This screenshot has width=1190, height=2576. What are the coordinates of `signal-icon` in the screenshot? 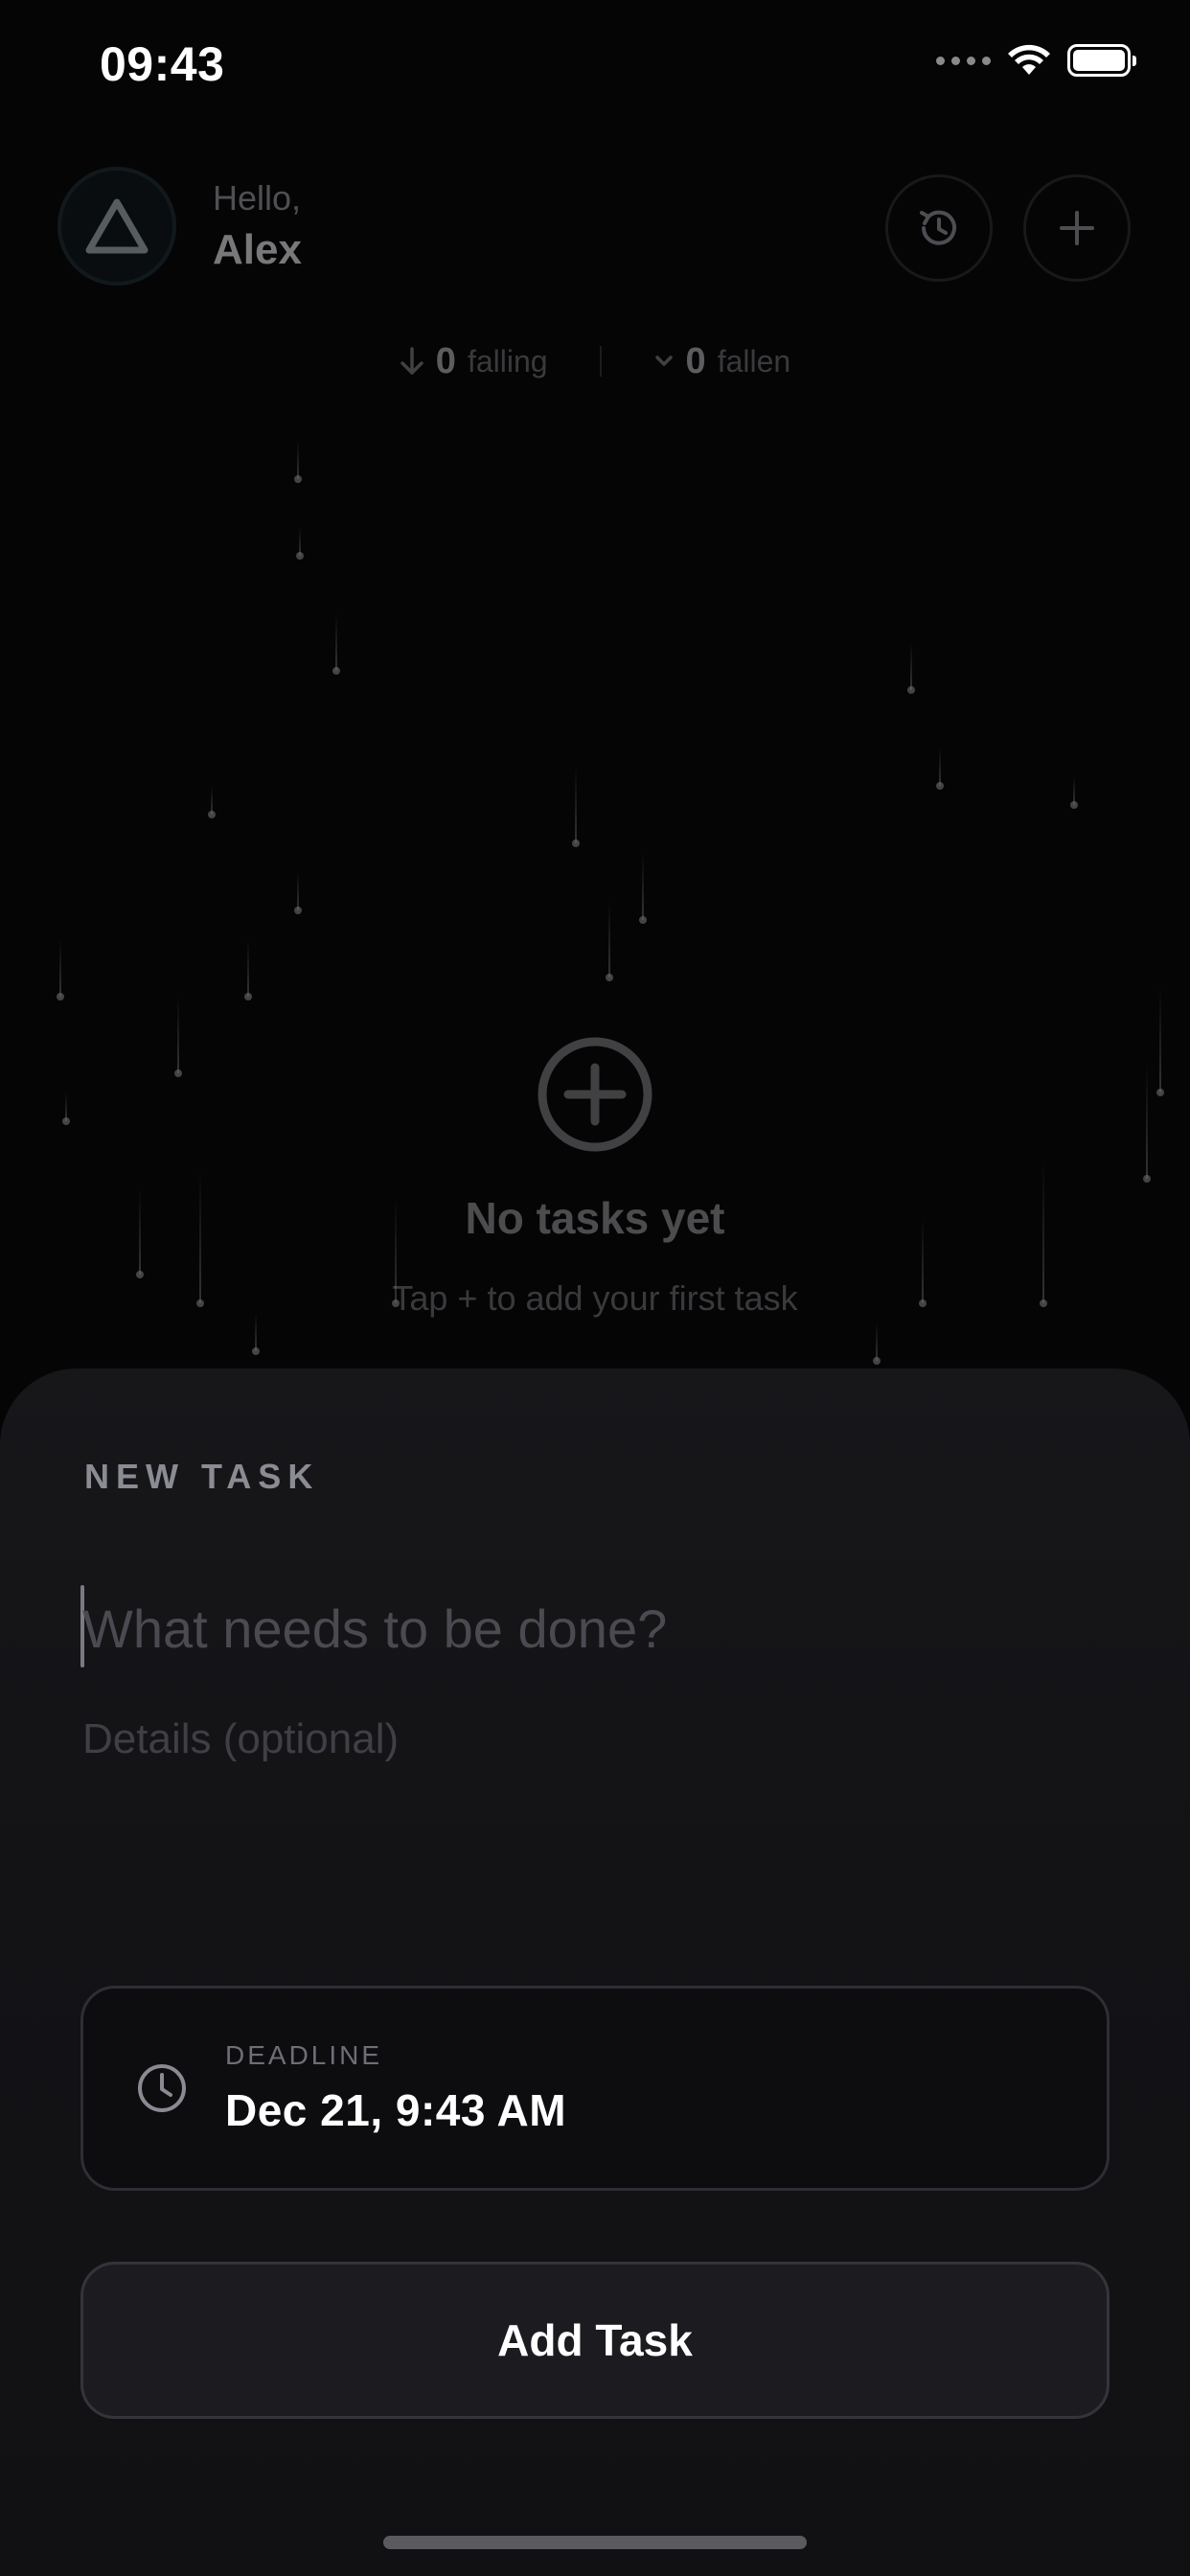 It's located at (964, 60).